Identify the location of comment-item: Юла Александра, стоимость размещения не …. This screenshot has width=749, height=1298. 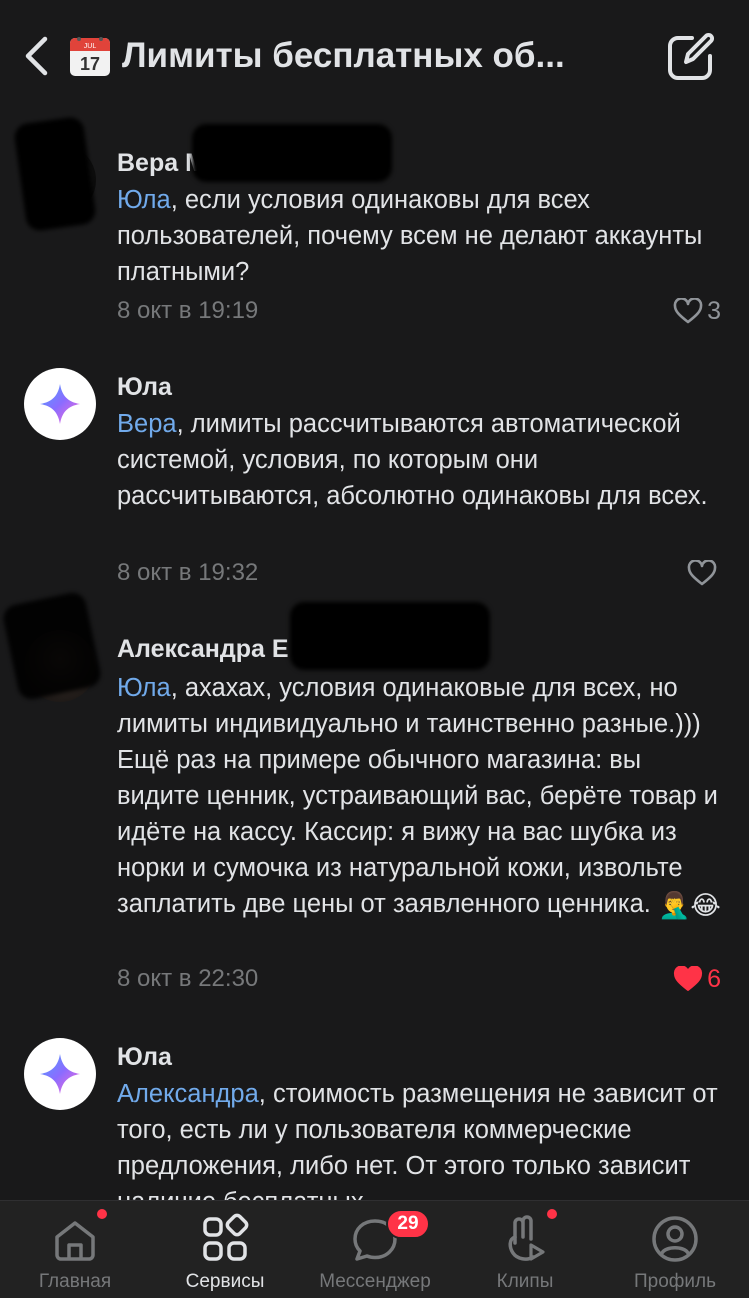
(374, 1115).